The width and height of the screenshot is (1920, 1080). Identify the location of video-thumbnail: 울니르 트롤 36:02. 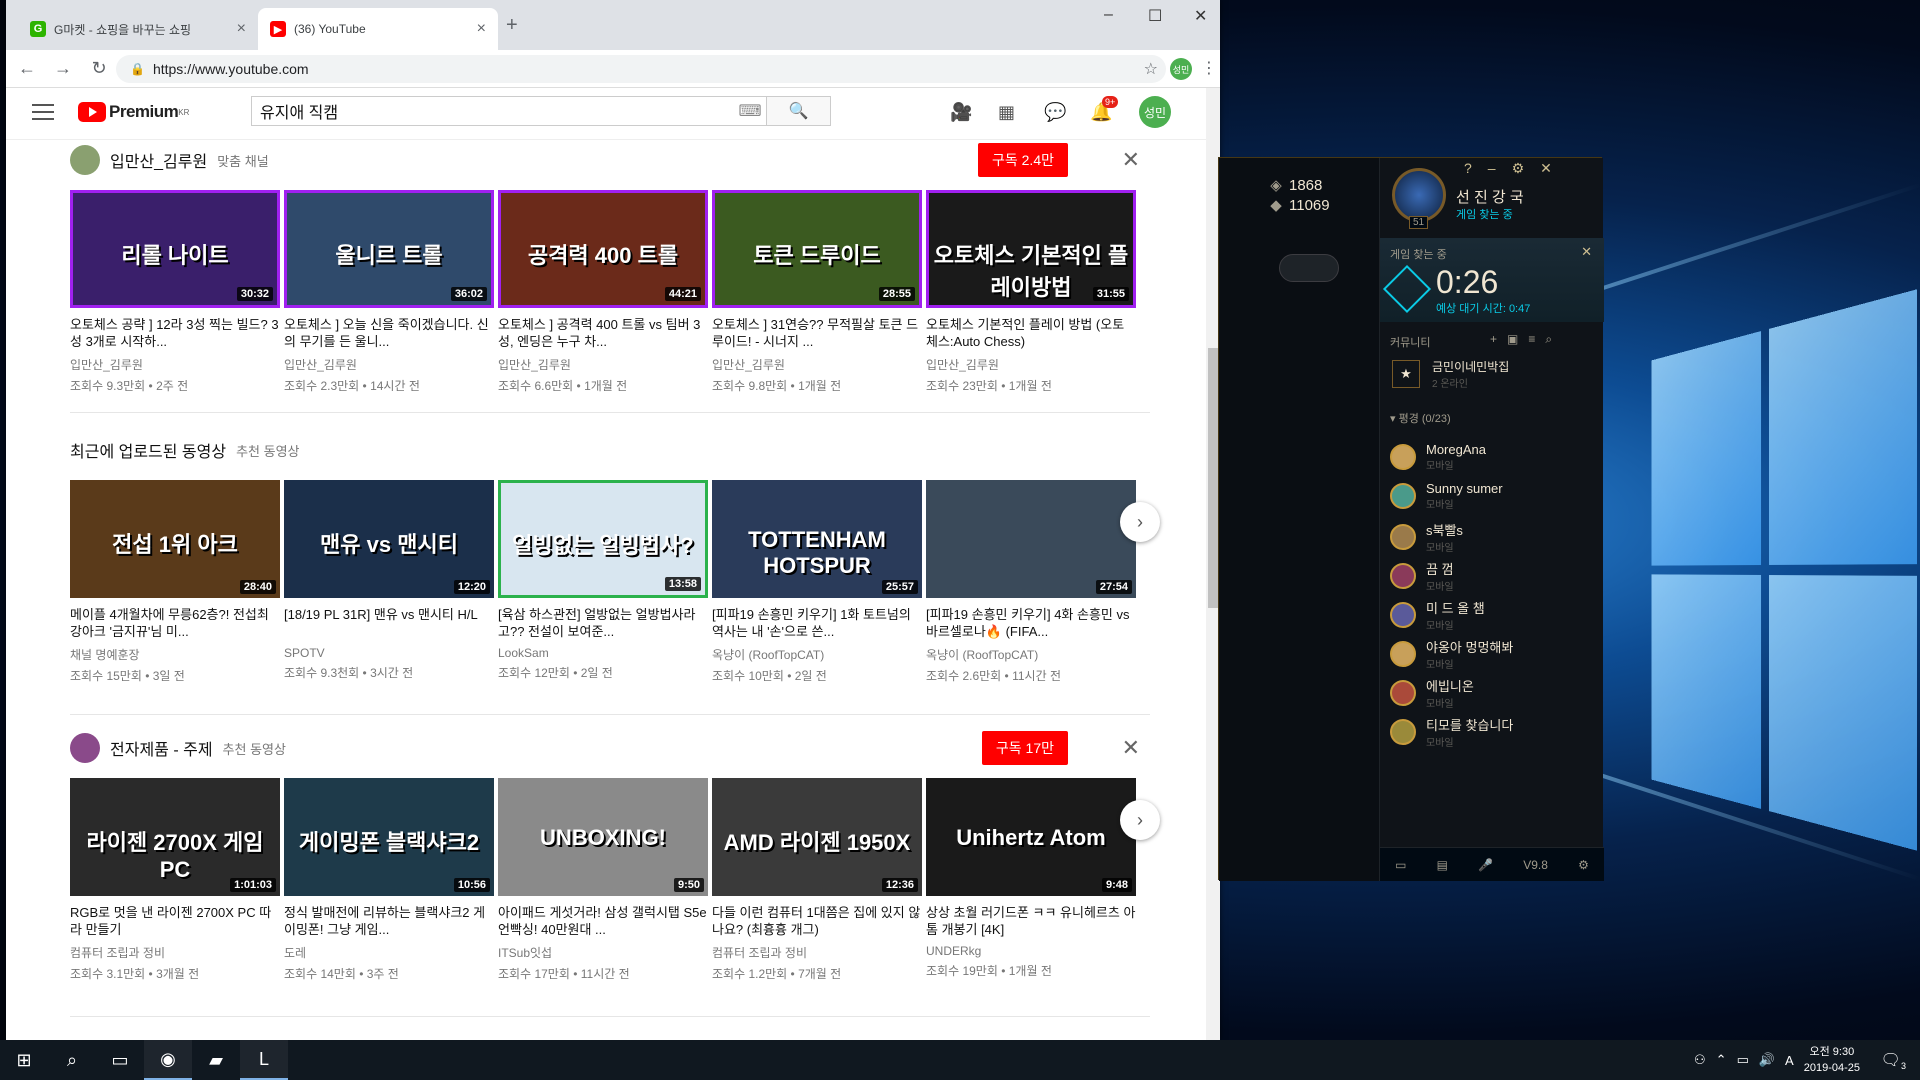
(389, 249).